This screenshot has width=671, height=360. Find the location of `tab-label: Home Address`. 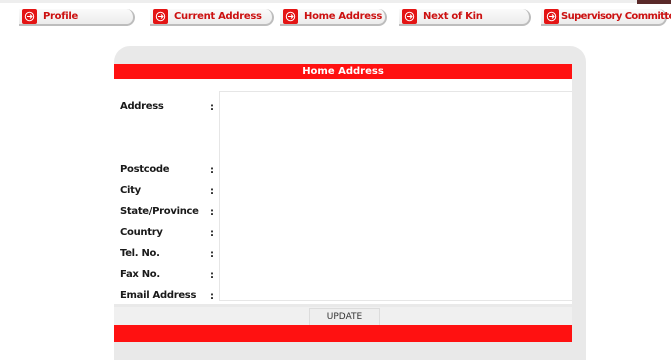

tab-label: Home Address is located at coordinates (343, 16).